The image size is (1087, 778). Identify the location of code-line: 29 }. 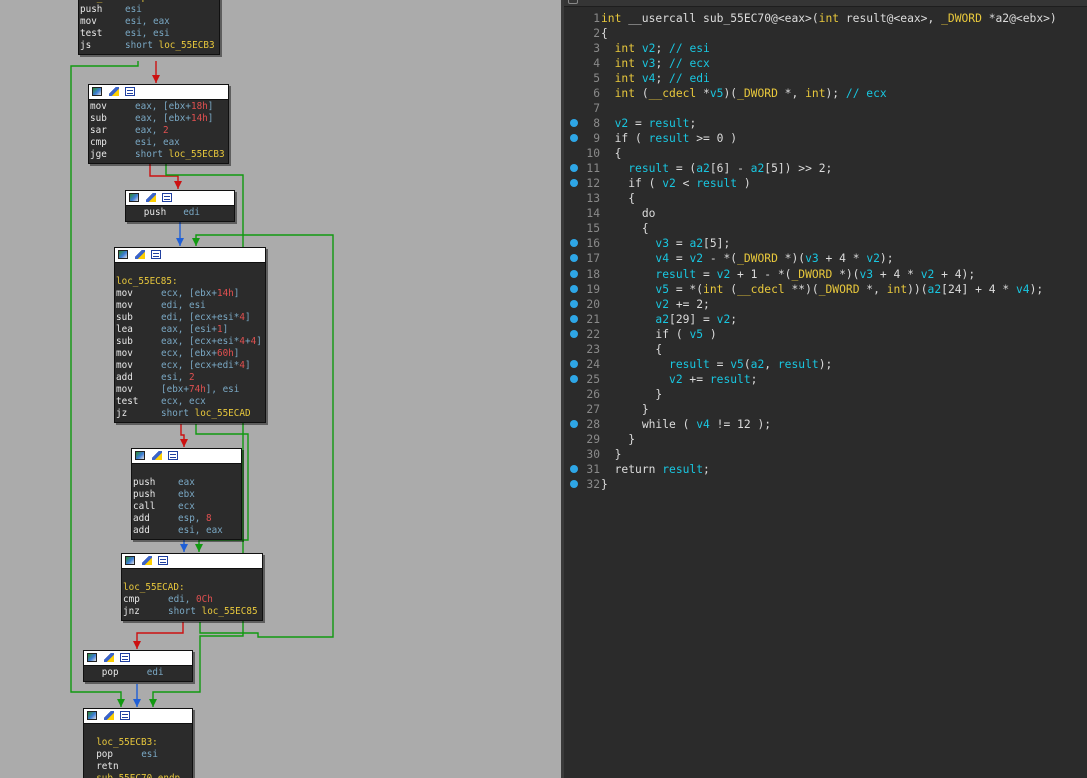
(825, 439).